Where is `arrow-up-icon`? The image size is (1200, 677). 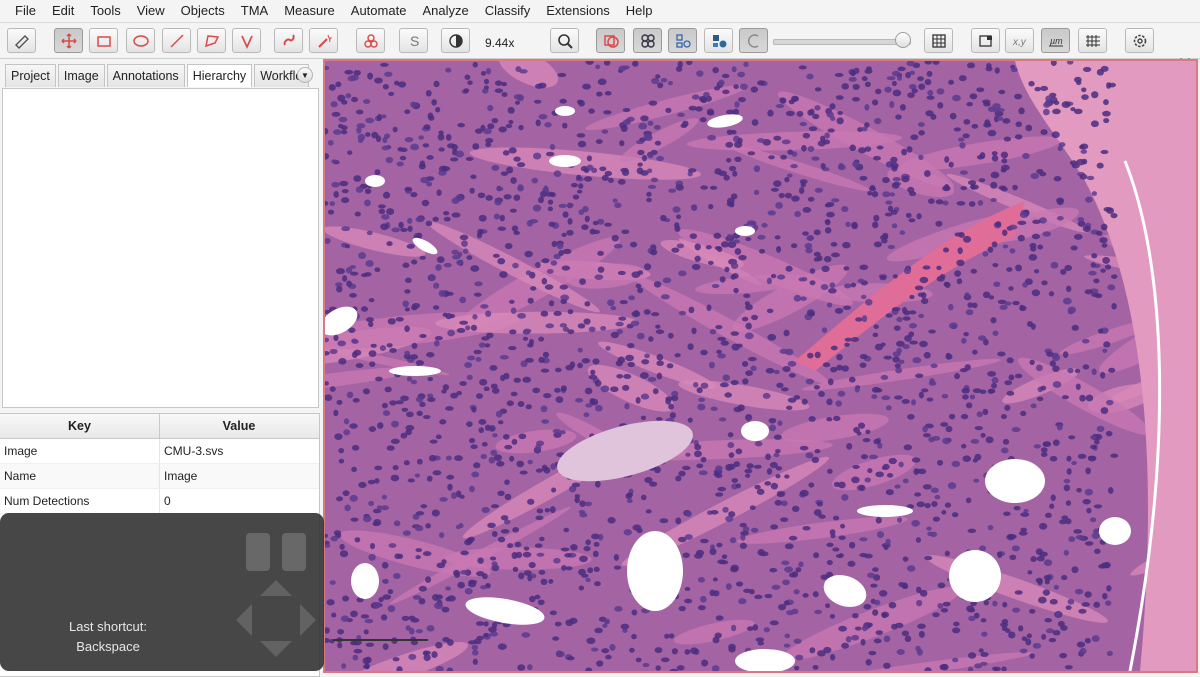 arrow-up-icon is located at coordinates (276, 588).